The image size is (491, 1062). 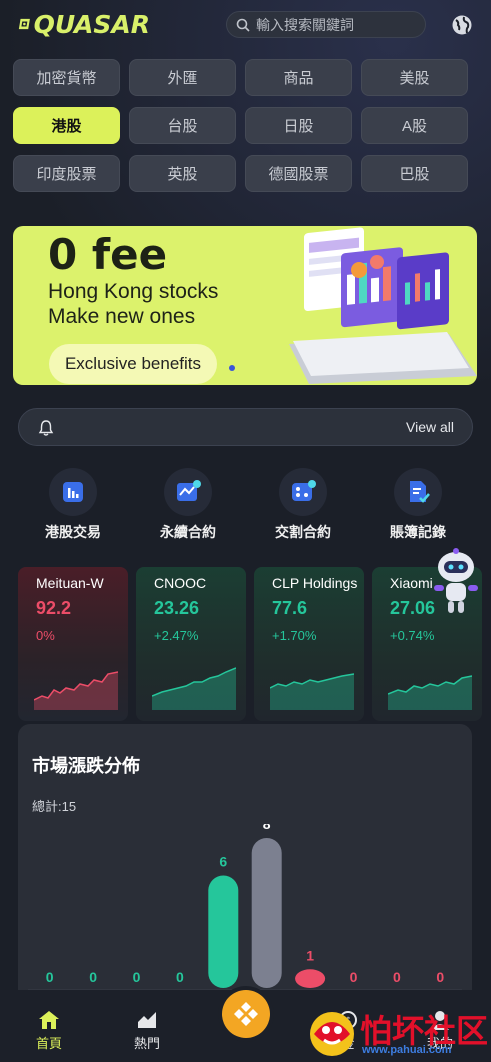 What do you see at coordinates (418, 492) in the screenshot?
I see `ledger-check-icon` at bounding box center [418, 492].